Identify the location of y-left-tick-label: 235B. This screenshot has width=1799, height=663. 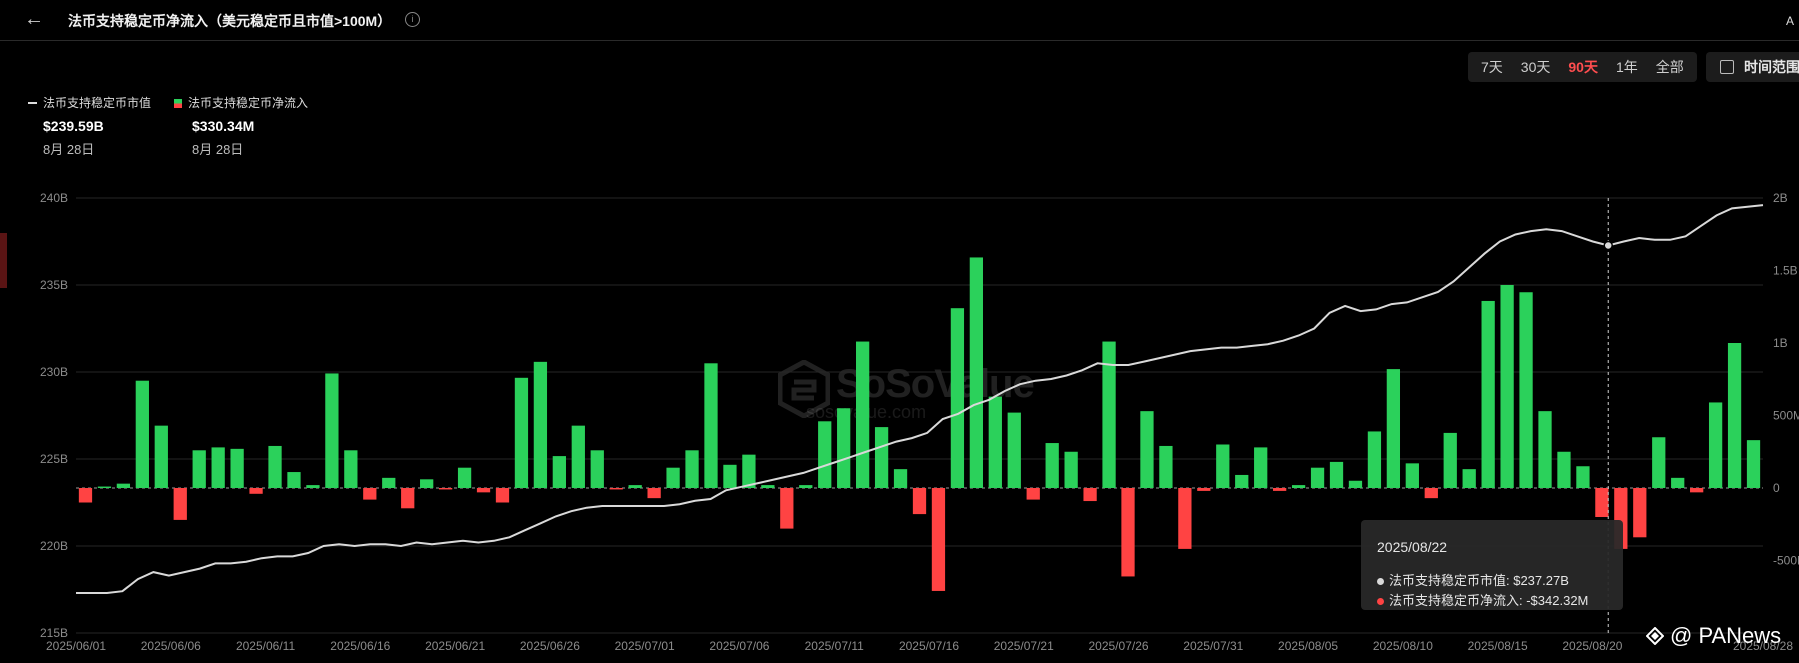
(54, 285).